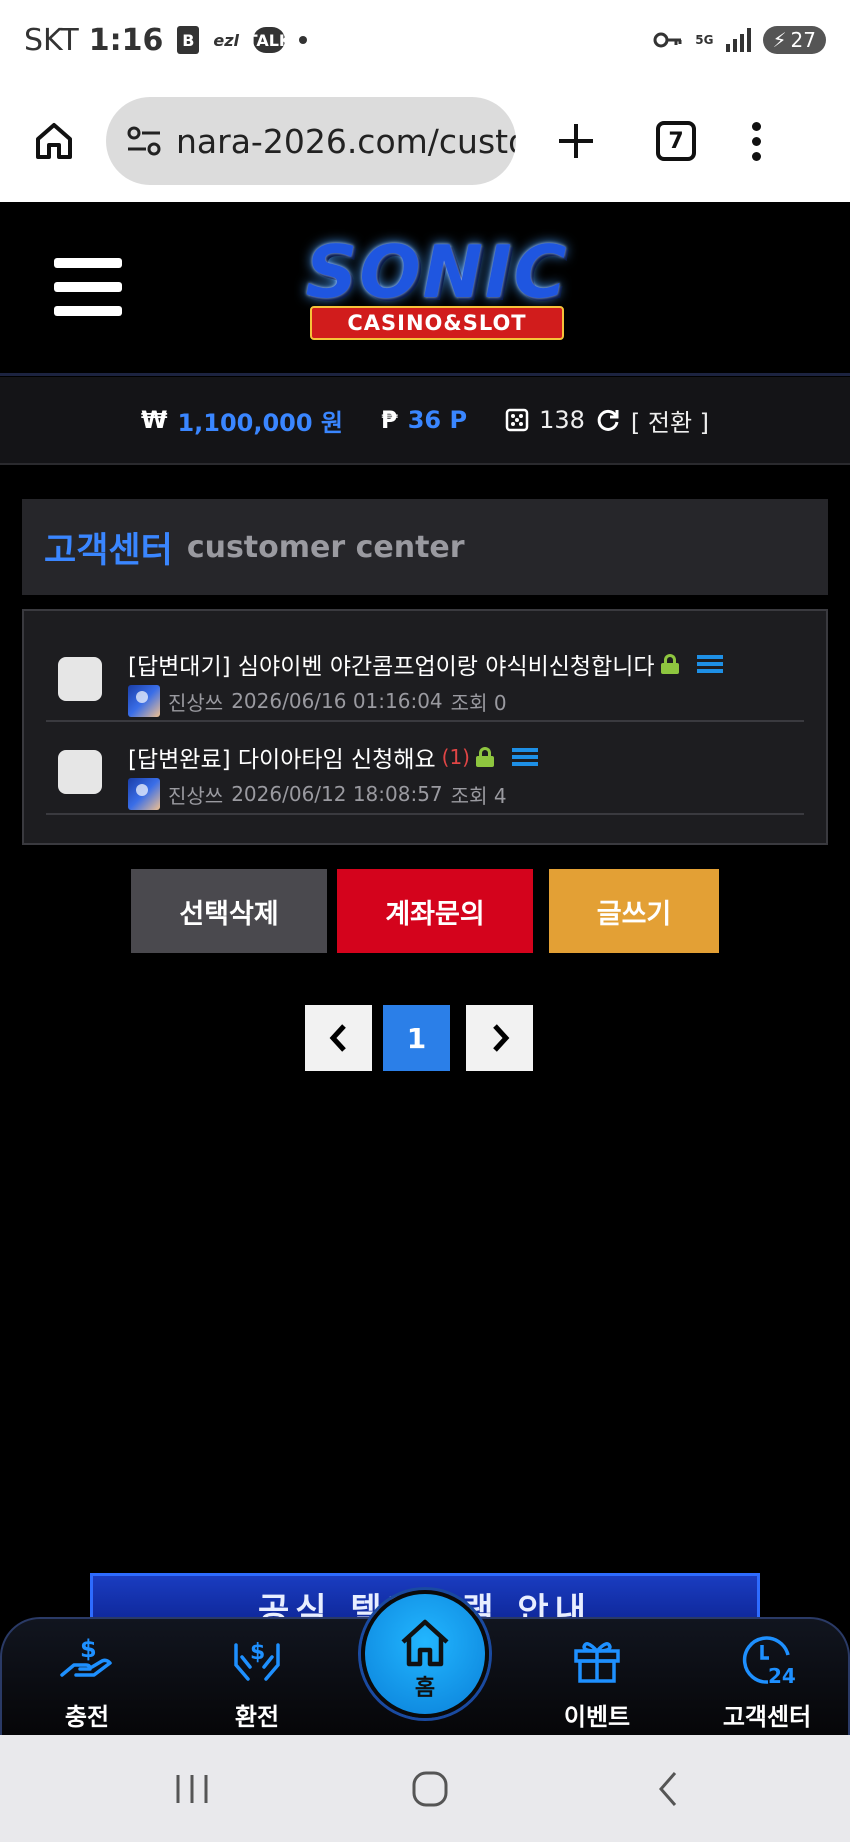  I want to click on circle-home-icon, so click(430, 1789).